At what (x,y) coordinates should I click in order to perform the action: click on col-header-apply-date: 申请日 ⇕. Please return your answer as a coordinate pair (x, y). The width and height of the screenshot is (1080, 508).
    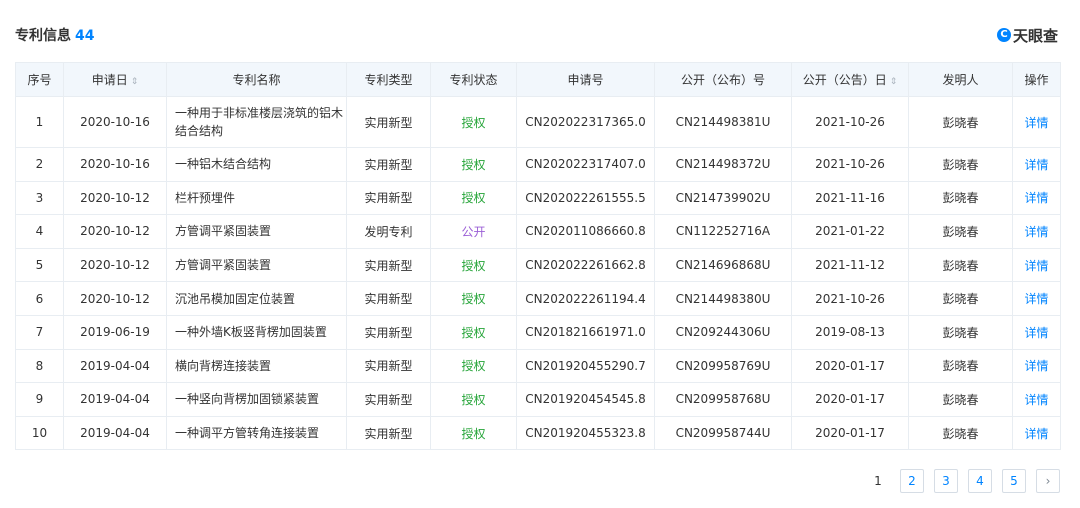
    Looking at the image, I should click on (115, 79).